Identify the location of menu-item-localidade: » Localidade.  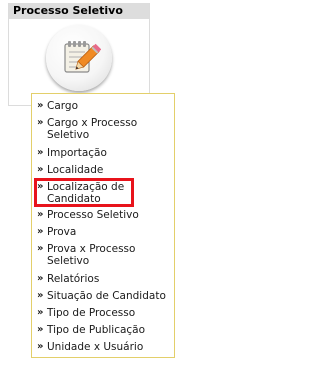
(104, 170).